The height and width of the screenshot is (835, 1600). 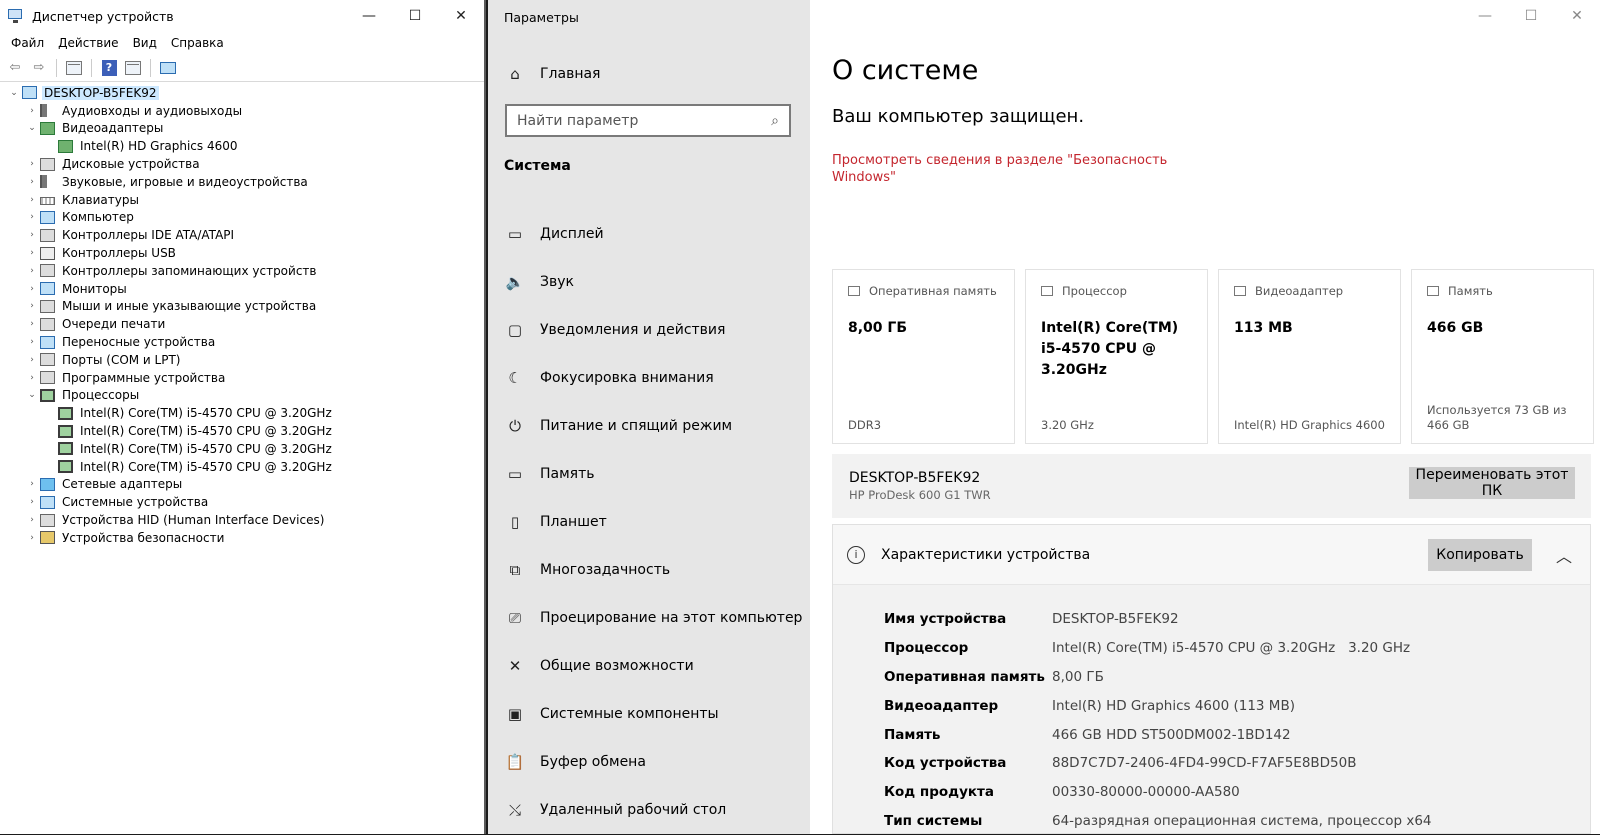 What do you see at coordinates (242, 538) in the screenshot?
I see `tree-category-item: › Устройства безопасности` at bounding box center [242, 538].